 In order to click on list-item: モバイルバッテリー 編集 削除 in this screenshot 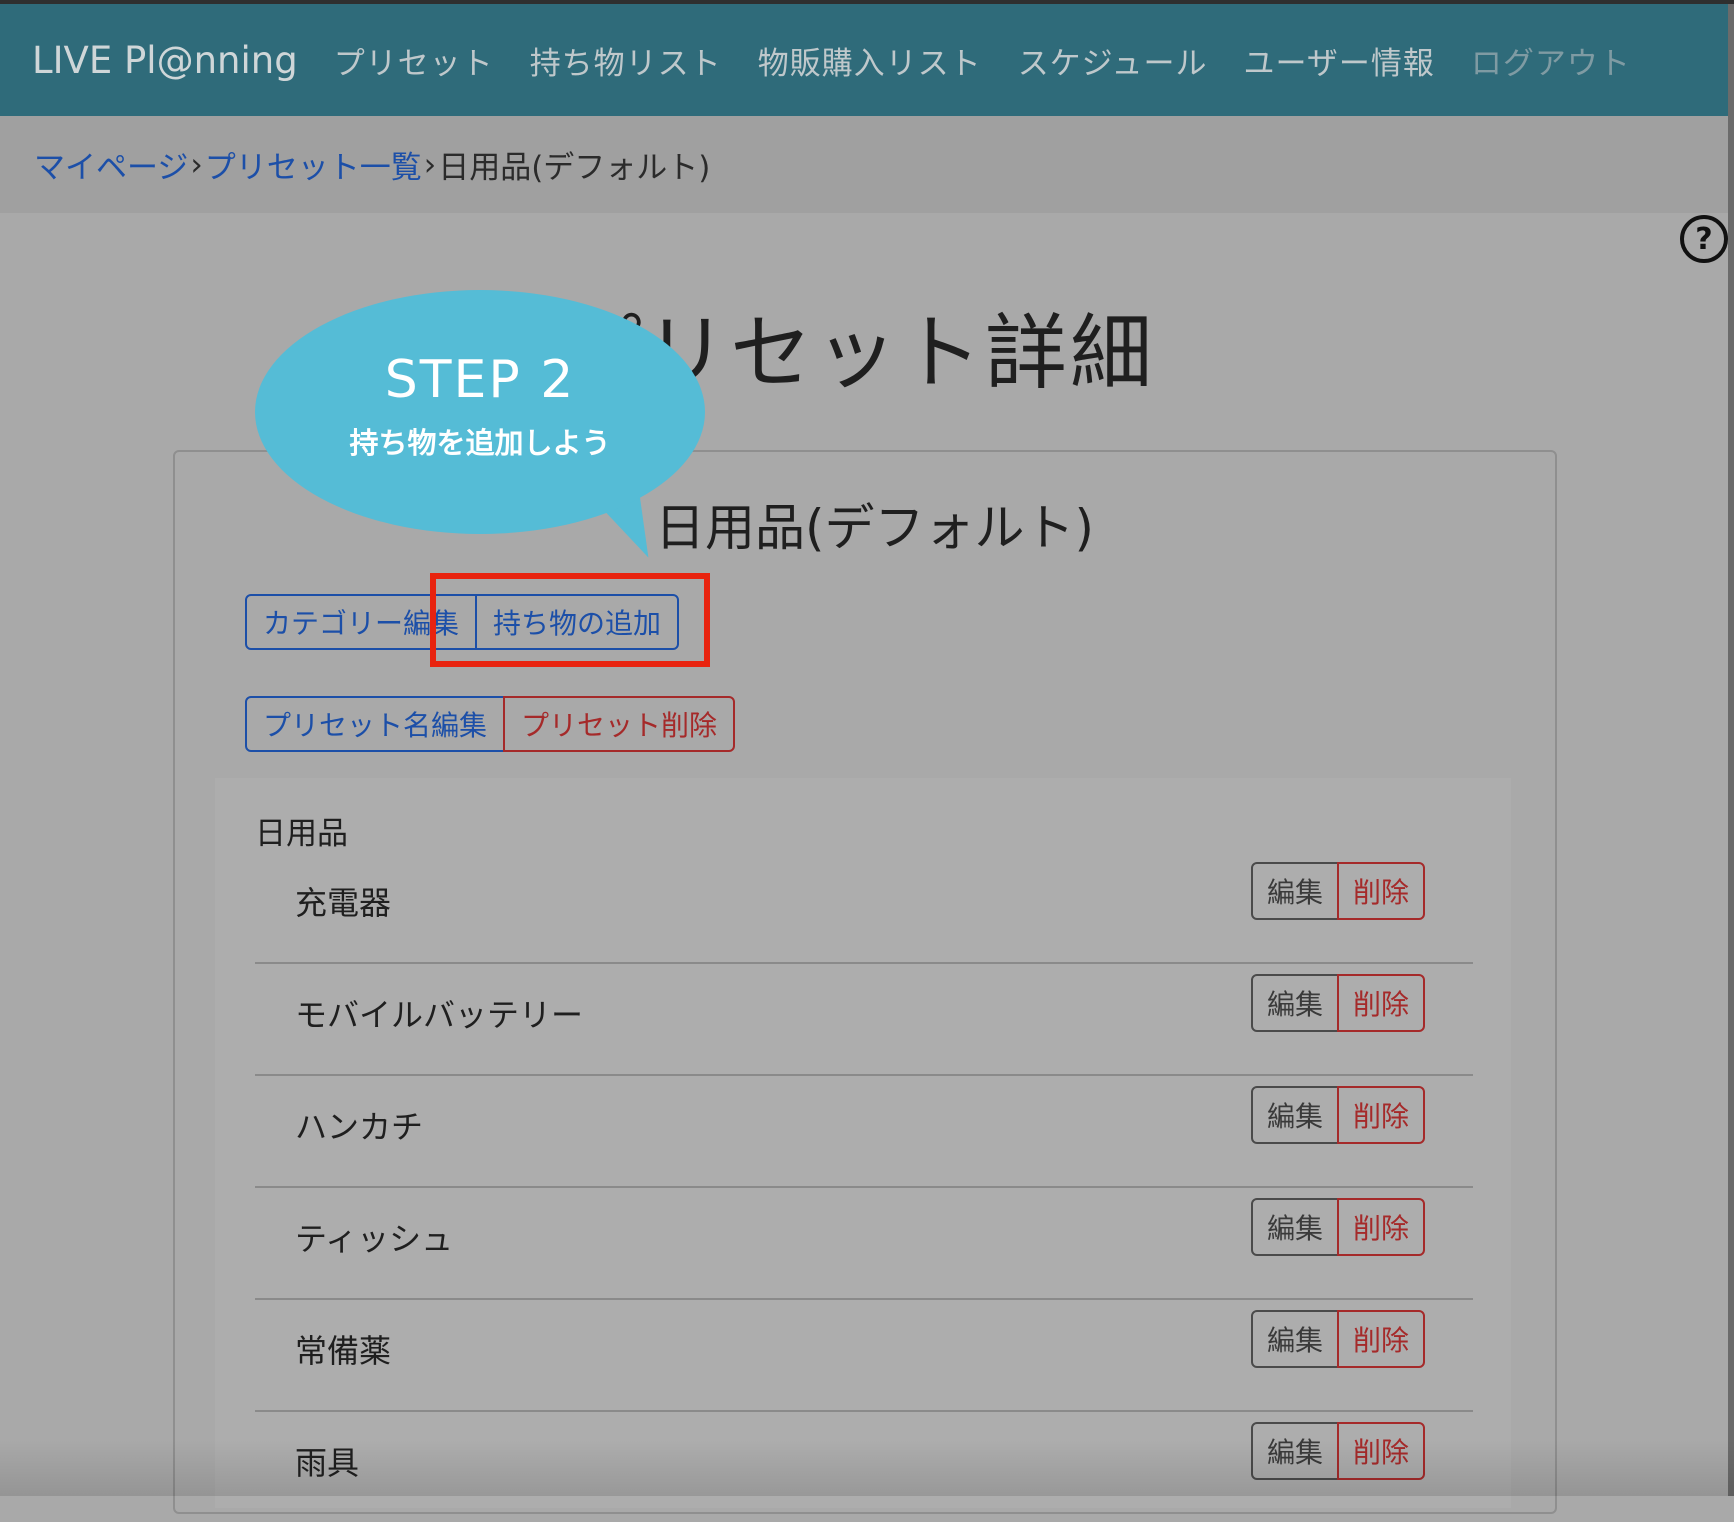, I will do `click(864, 1019)`.